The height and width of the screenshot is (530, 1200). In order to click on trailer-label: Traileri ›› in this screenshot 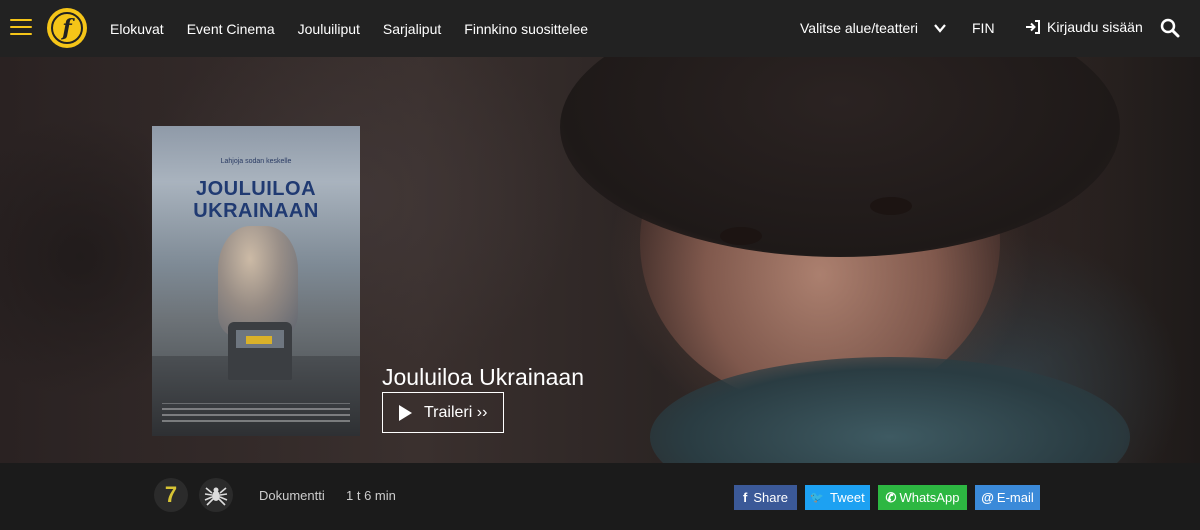, I will do `click(456, 412)`.